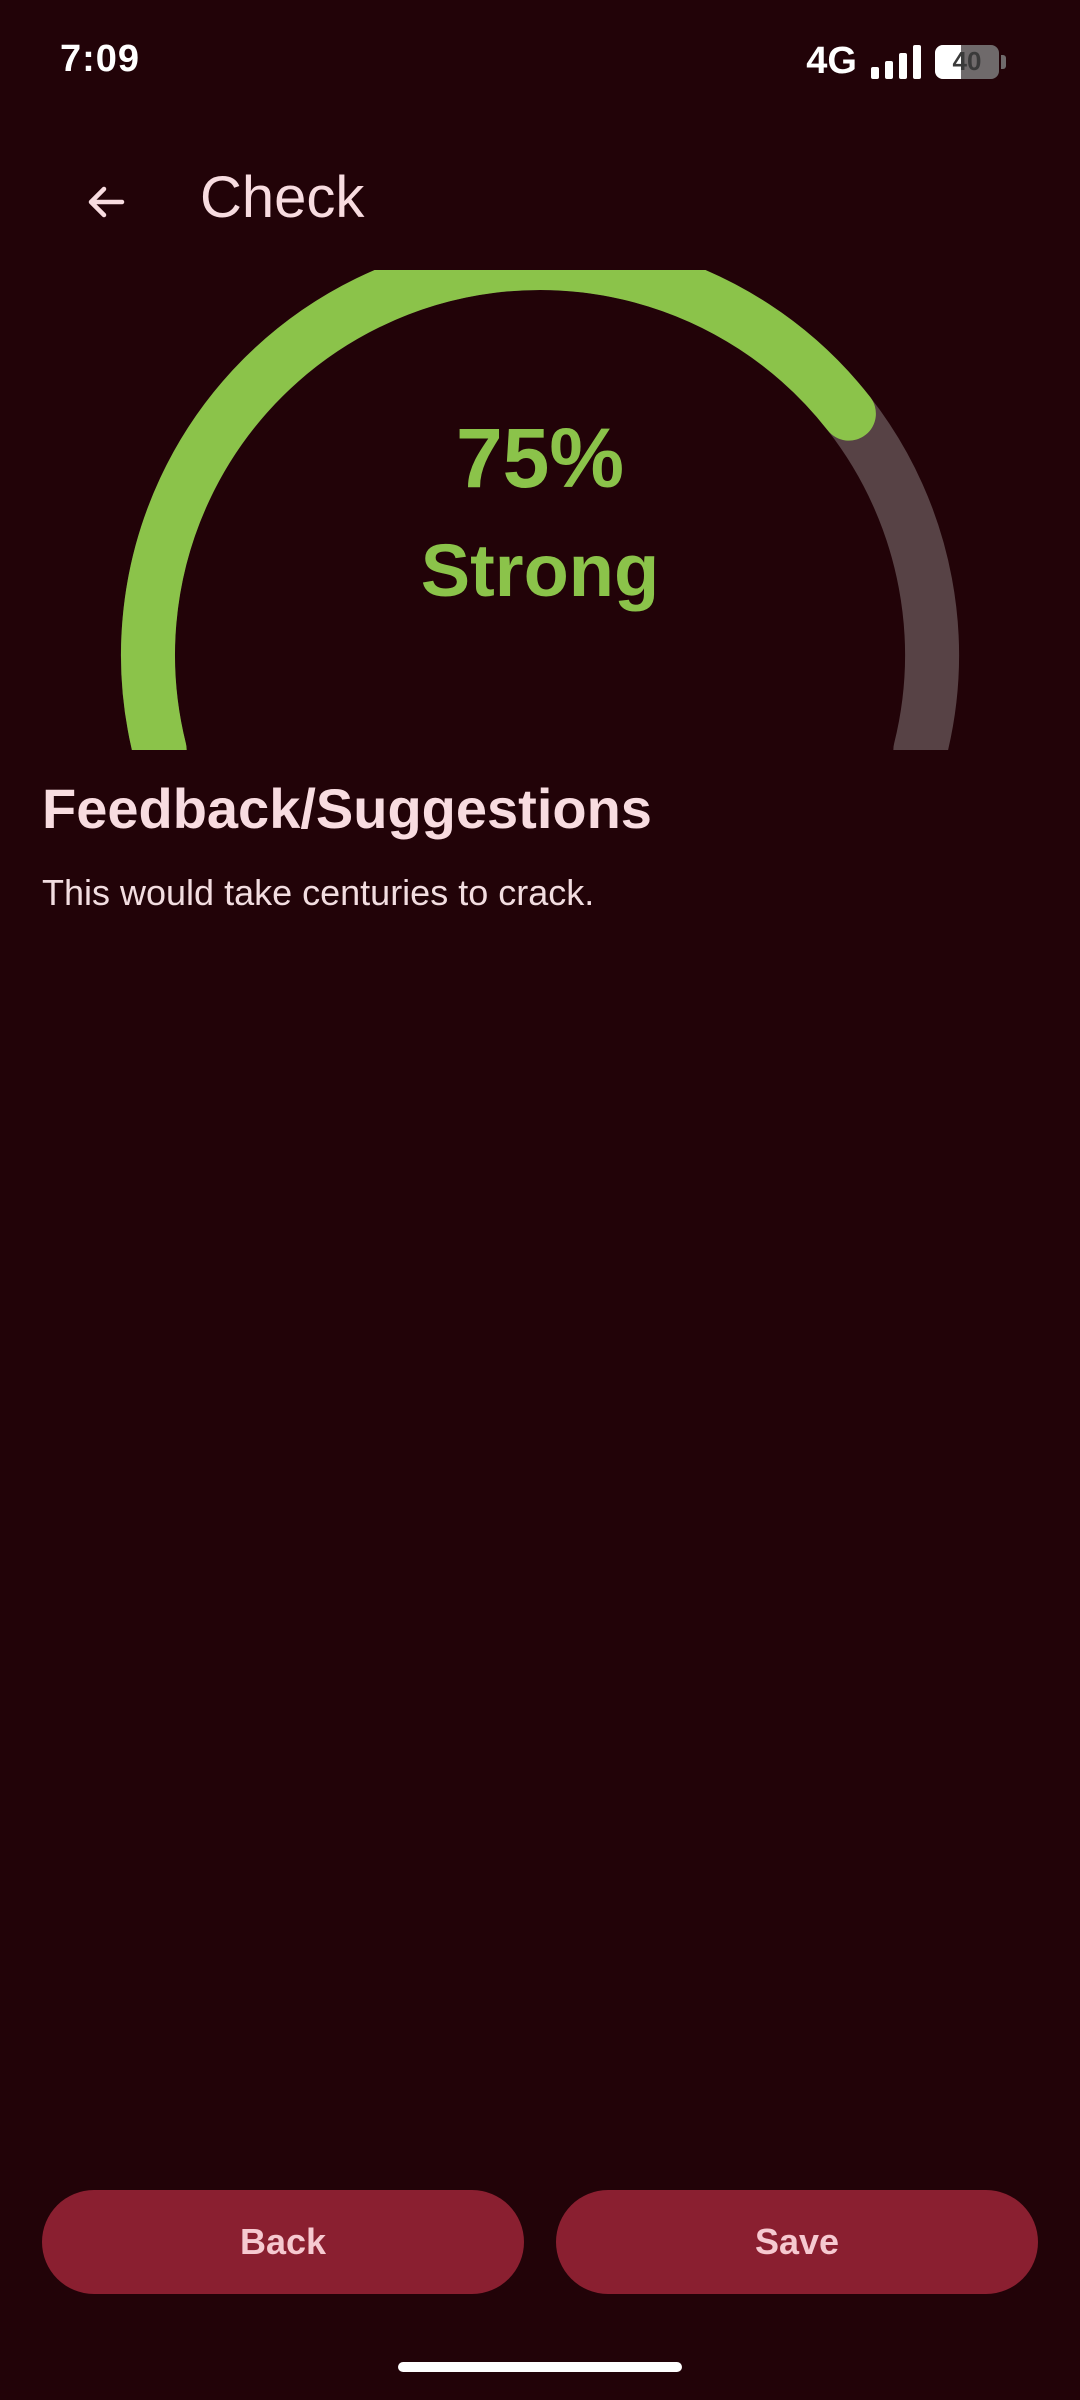 This screenshot has width=1080, height=2400. Describe the element at coordinates (100, 59) in the screenshot. I see `status-time: 7:09` at that location.